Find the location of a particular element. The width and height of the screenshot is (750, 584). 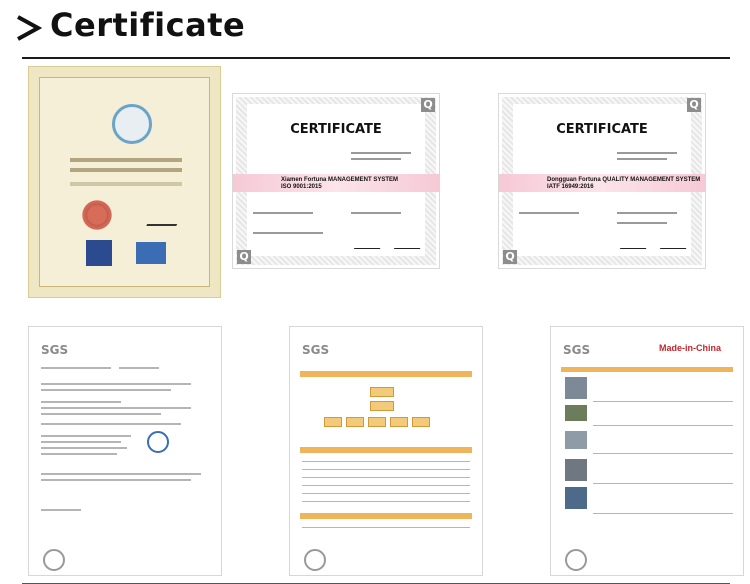

iaf-logo is located at coordinates (151, 253).